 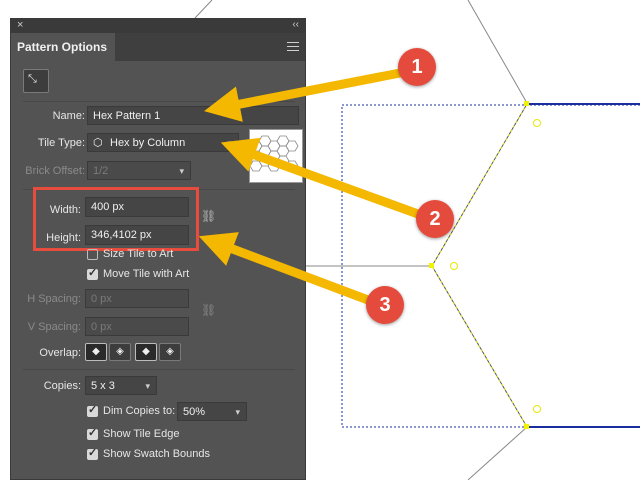 What do you see at coordinates (158, 47) in the screenshot?
I see `panel-tabrow: Pattern Options` at bounding box center [158, 47].